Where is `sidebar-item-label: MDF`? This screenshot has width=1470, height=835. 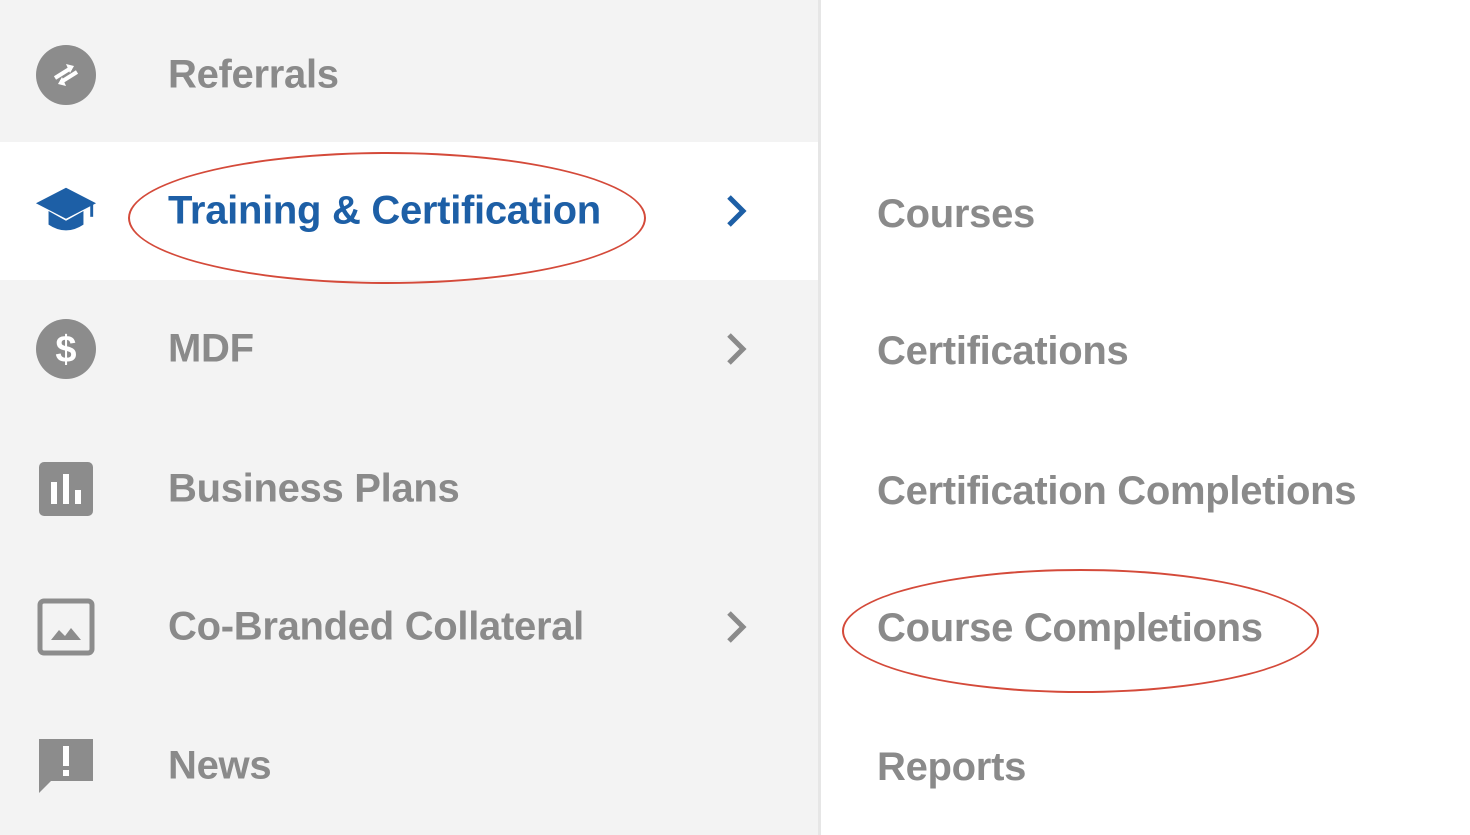 sidebar-item-label: MDF is located at coordinates (211, 348).